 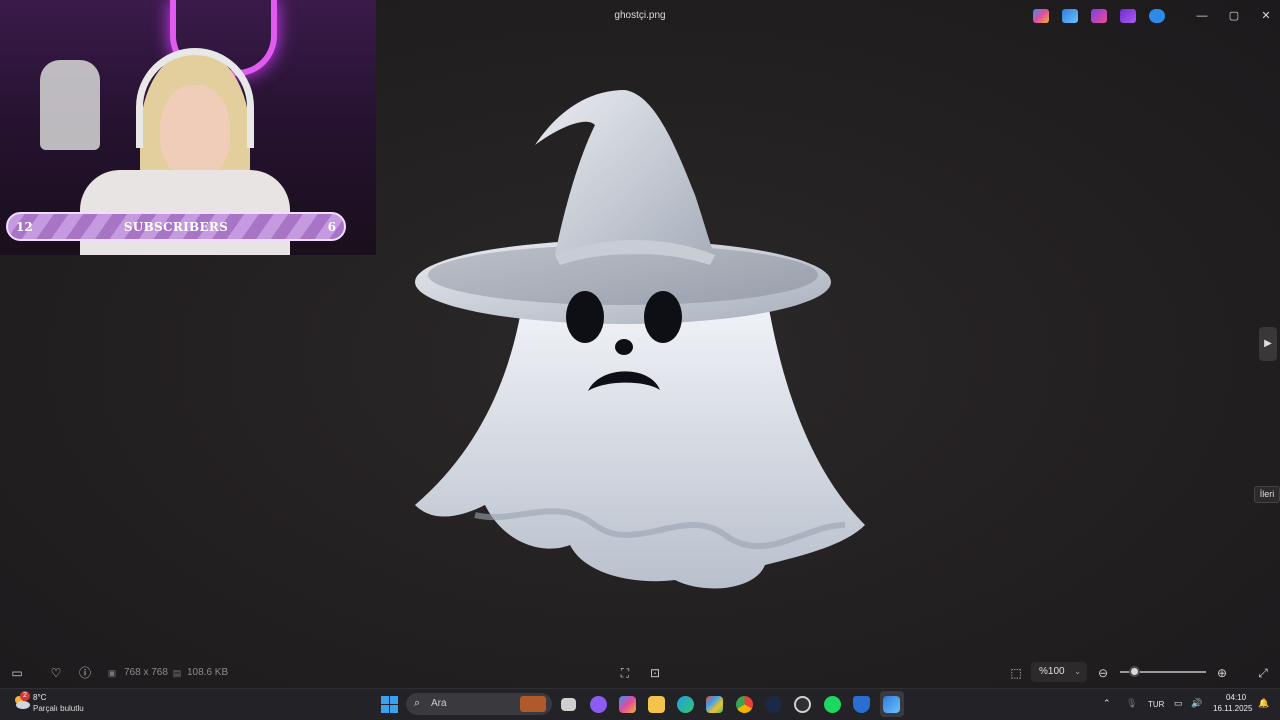 I want to click on zoom-in-icon: ⊕, so click(x=1222, y=673).